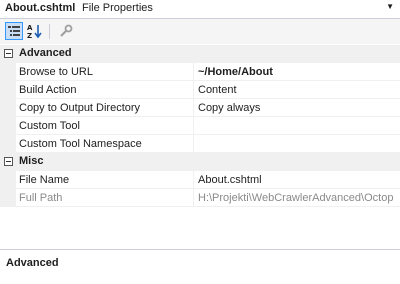 The width and height of the screenshot is (400, 284). I want to click on category-misc: Misc, so click(200, 162).